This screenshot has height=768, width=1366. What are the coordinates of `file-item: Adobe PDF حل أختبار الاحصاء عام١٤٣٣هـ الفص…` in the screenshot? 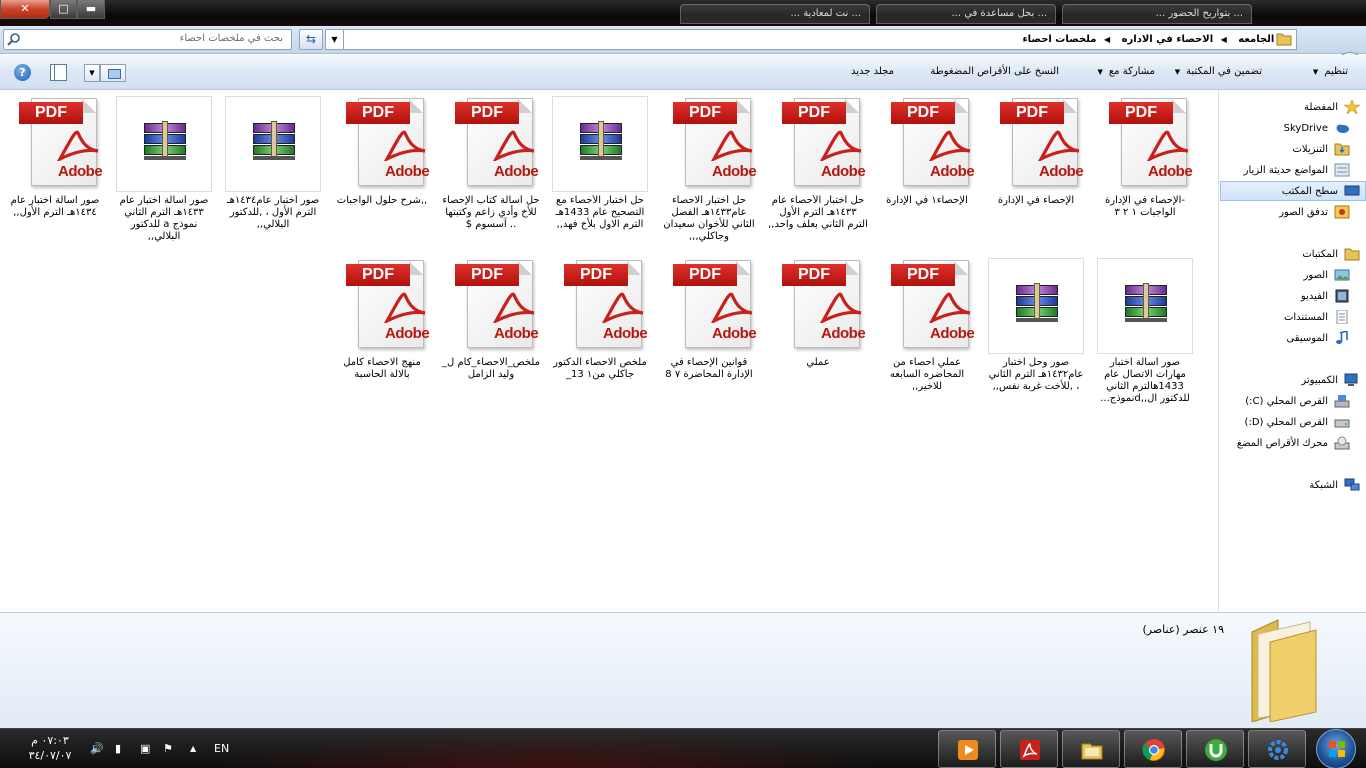 It's located at (709, 169).